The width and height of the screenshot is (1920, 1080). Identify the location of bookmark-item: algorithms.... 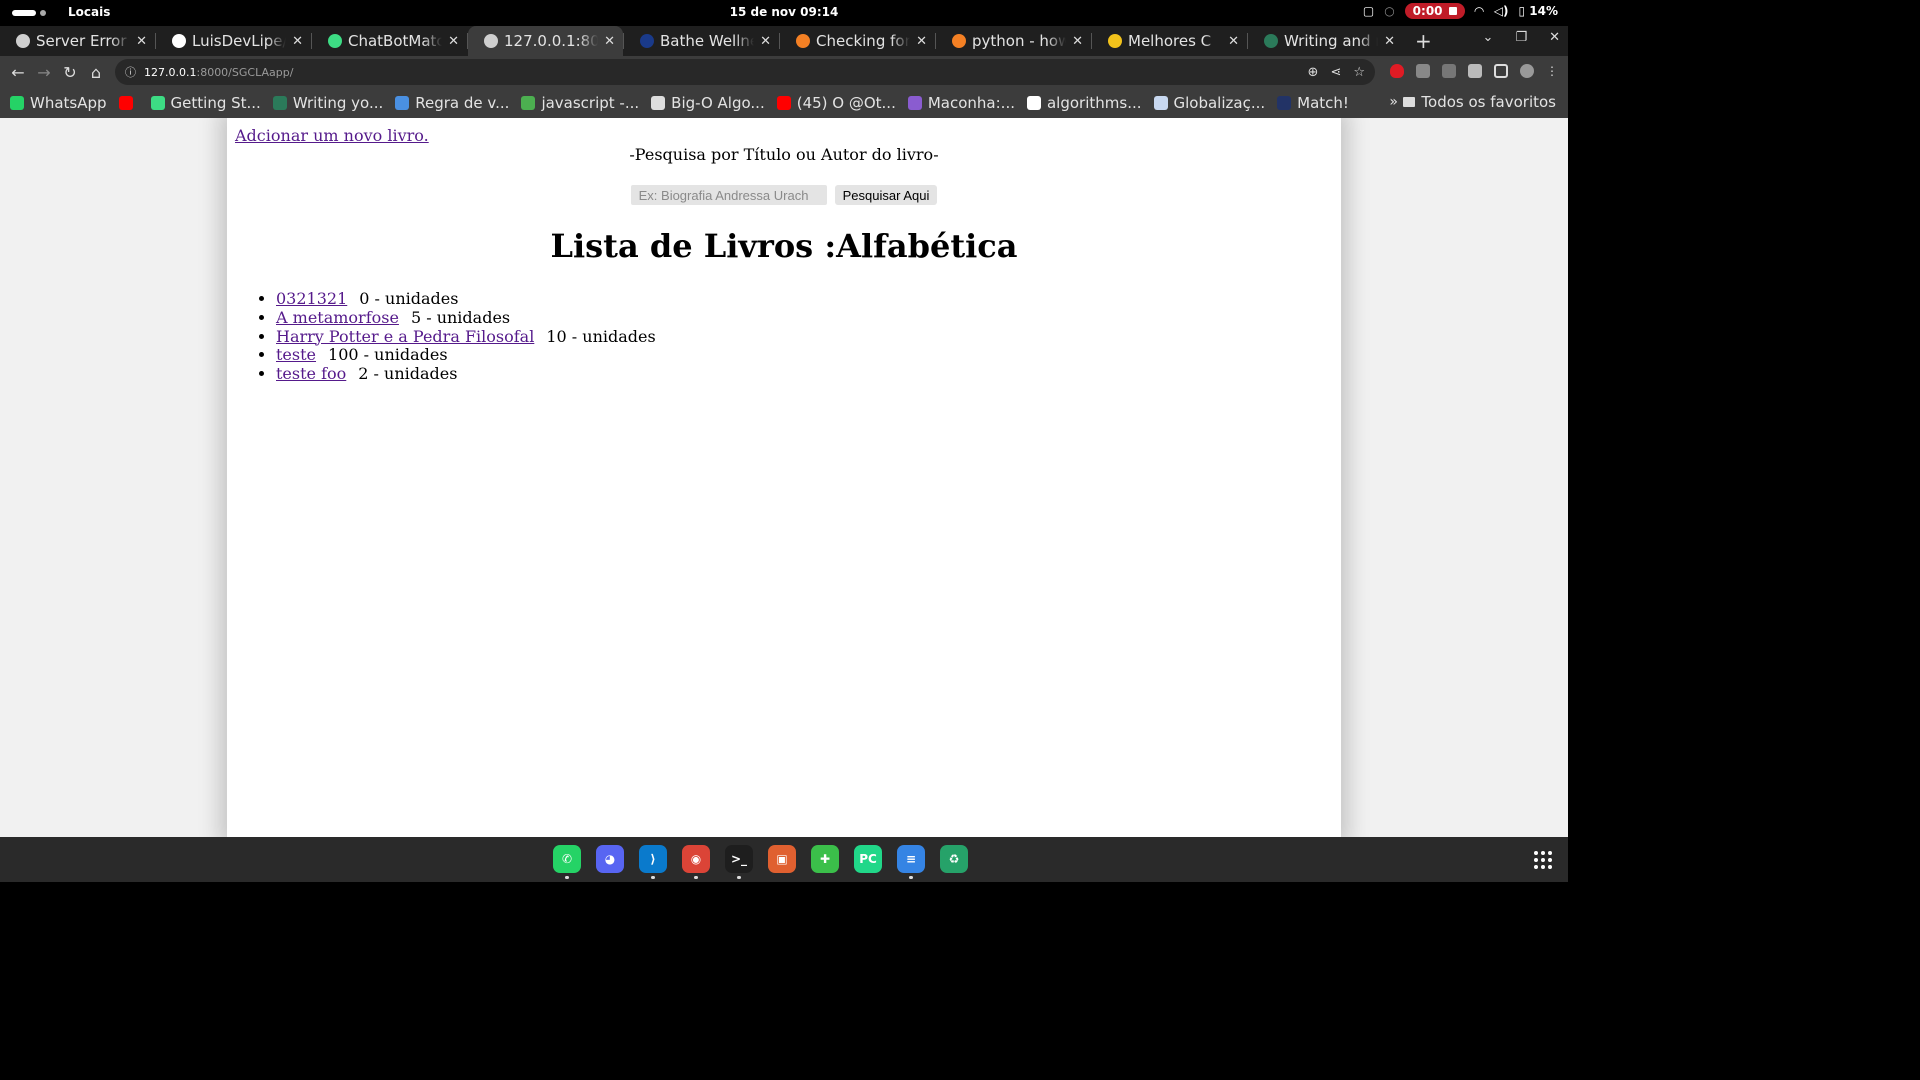
(1084, 103).